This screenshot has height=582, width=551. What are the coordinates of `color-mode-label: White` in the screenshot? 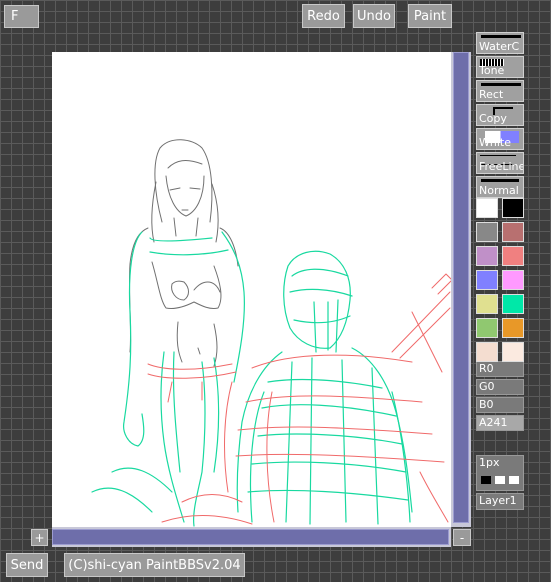 It's located at (495, 142).